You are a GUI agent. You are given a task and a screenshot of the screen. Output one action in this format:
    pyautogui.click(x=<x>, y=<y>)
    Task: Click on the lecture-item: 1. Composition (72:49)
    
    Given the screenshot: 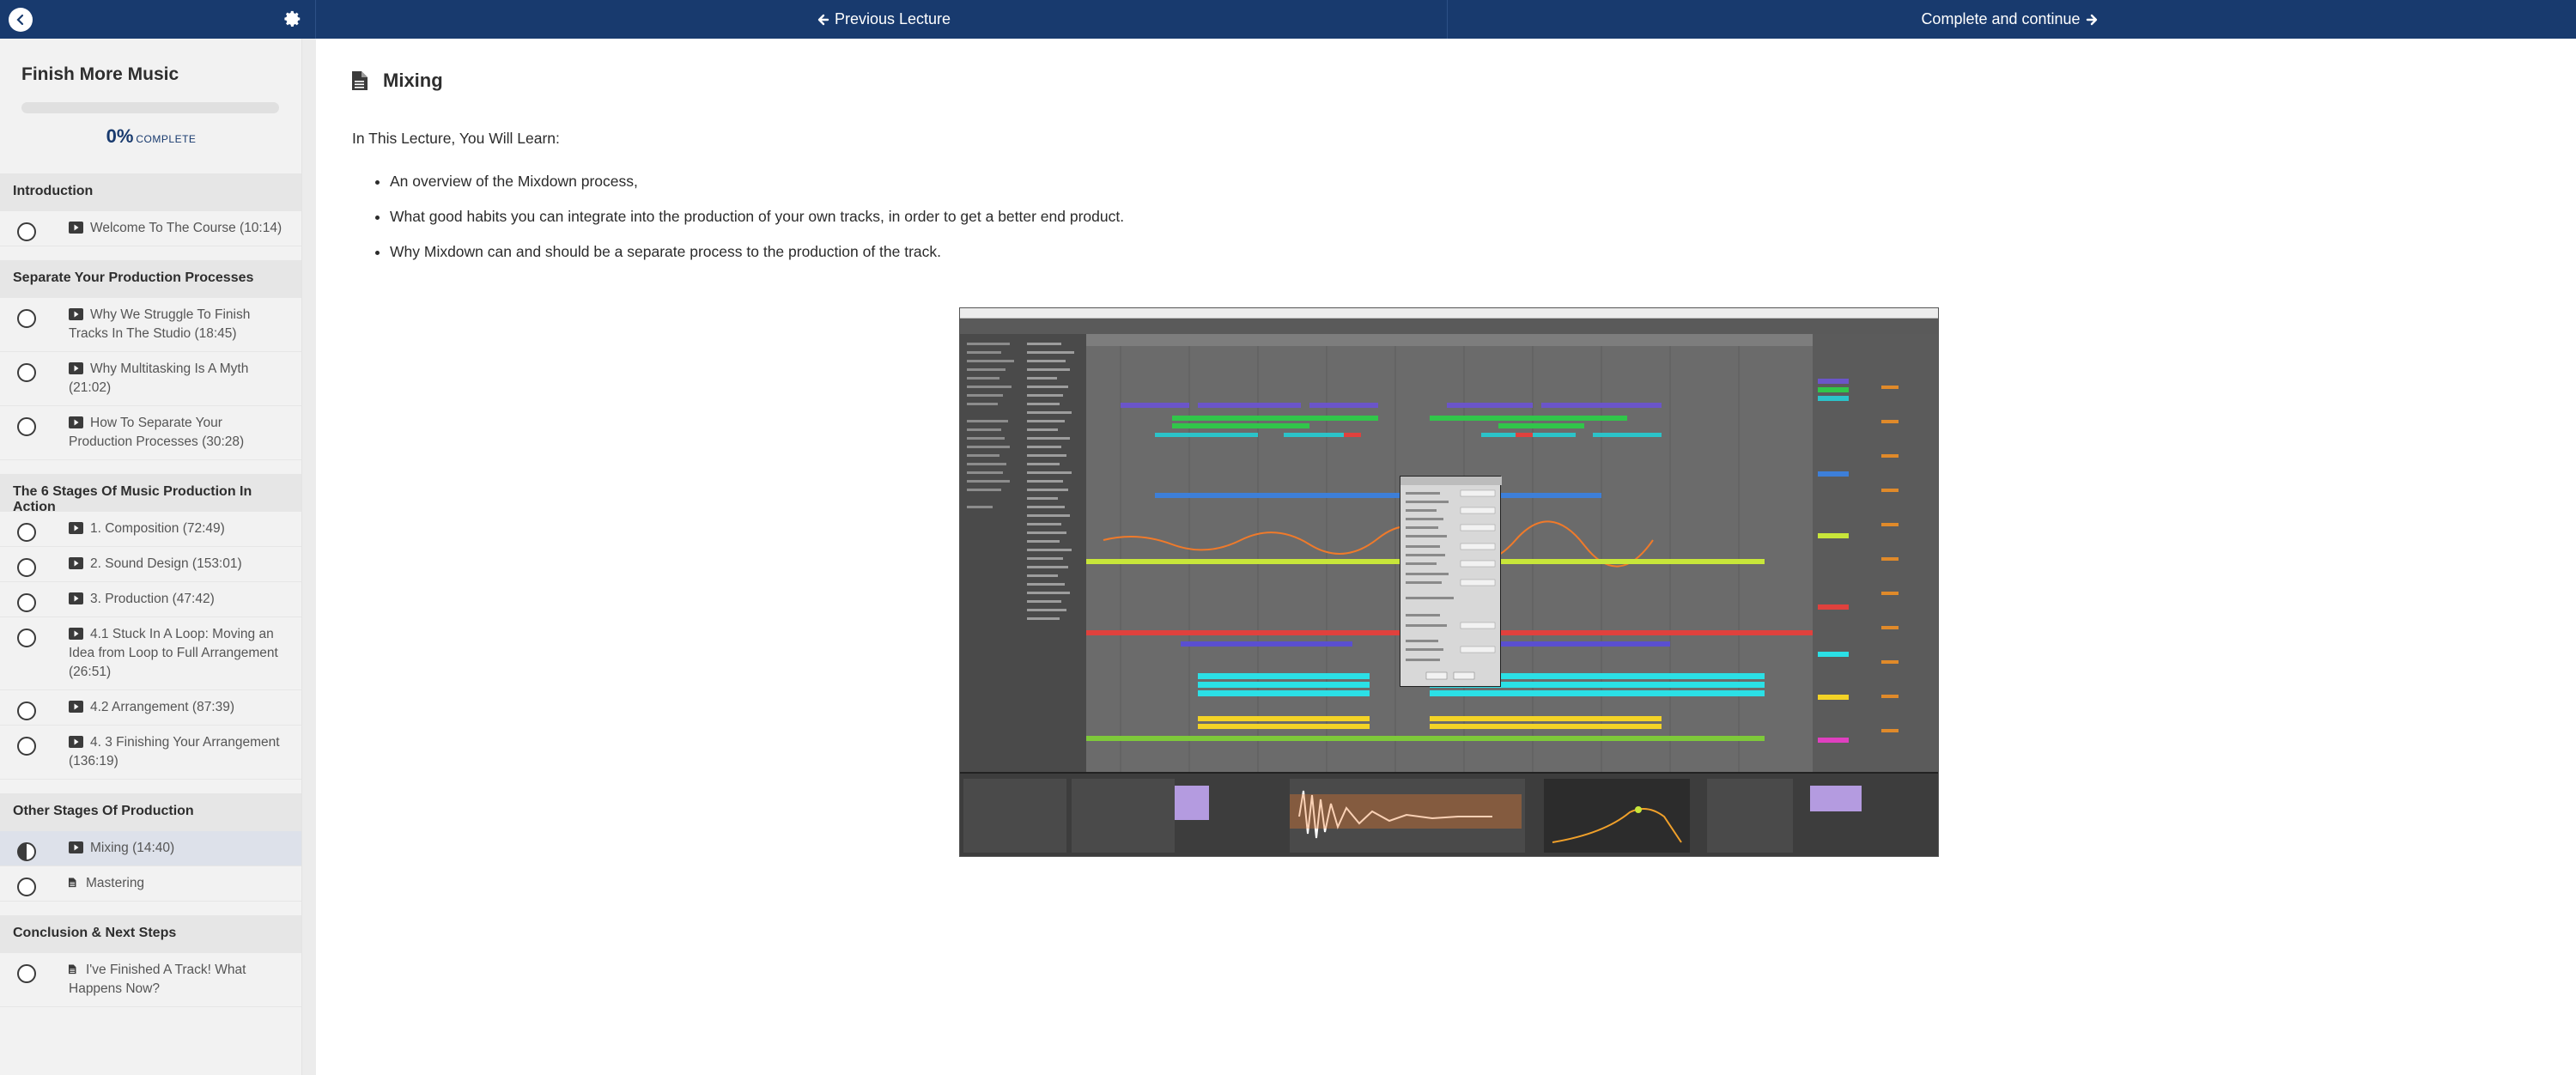 What is the action you would take?
    pyautogui.click(x=150, y=529)
    